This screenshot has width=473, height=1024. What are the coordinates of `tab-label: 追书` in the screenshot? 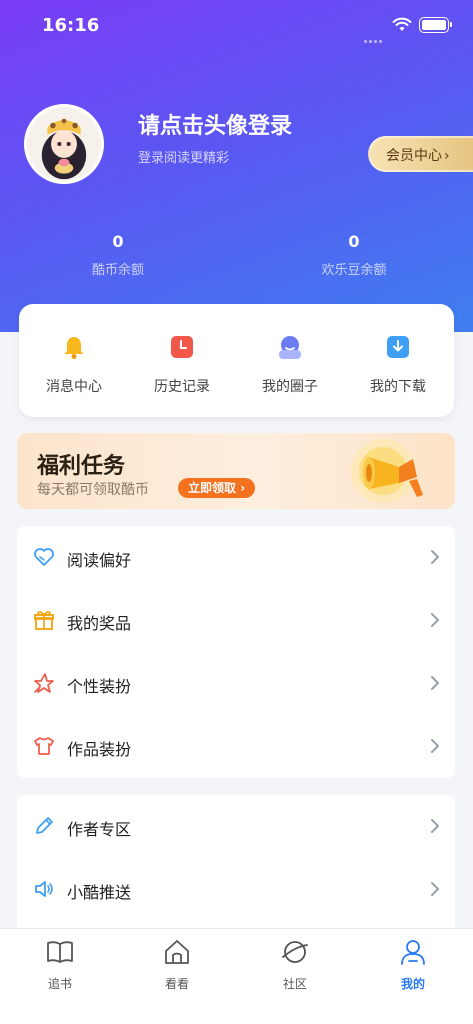 It's located at (59, 984).